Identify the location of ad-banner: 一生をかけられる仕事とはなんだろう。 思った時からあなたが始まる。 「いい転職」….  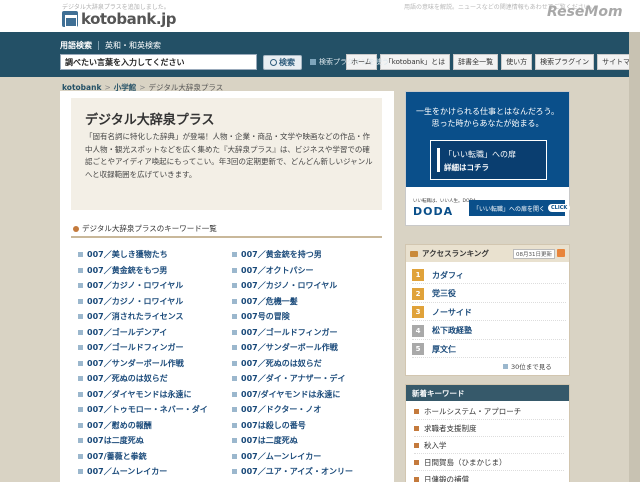
(488, 158).